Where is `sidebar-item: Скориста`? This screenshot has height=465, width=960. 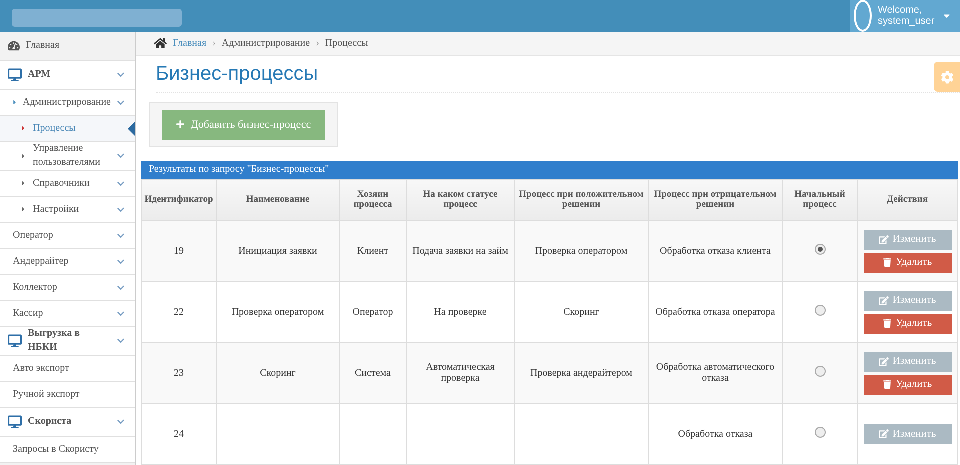 sidebar-item: Скориста is located at coordinates (67, 422).